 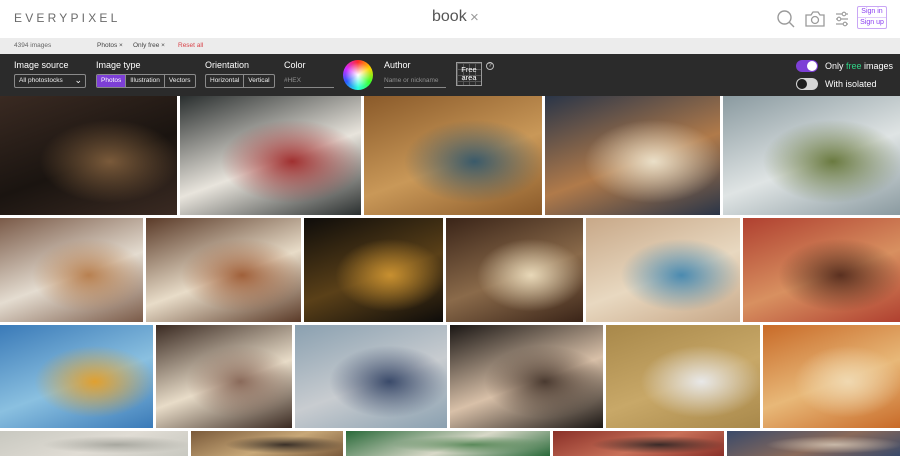 I want to click on chip-photos: Photos ×, so click(x=110, y=45).